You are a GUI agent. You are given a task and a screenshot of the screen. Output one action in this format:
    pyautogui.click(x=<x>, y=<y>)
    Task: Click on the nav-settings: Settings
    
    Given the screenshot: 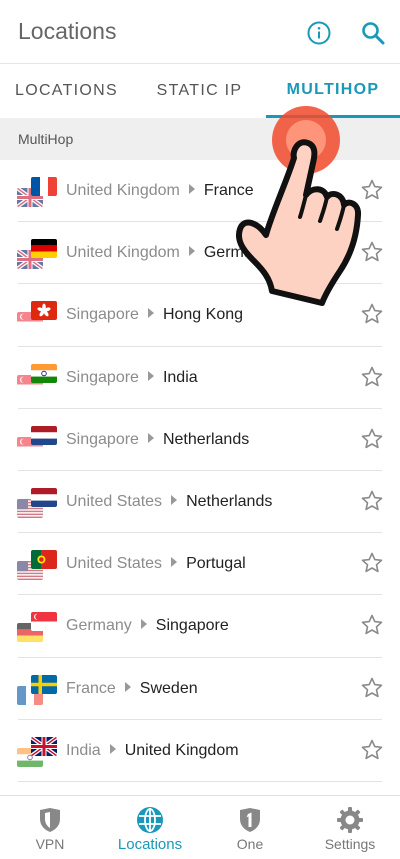 What is the action you would take?
    pyautogui.click(x=350, y=827)
    